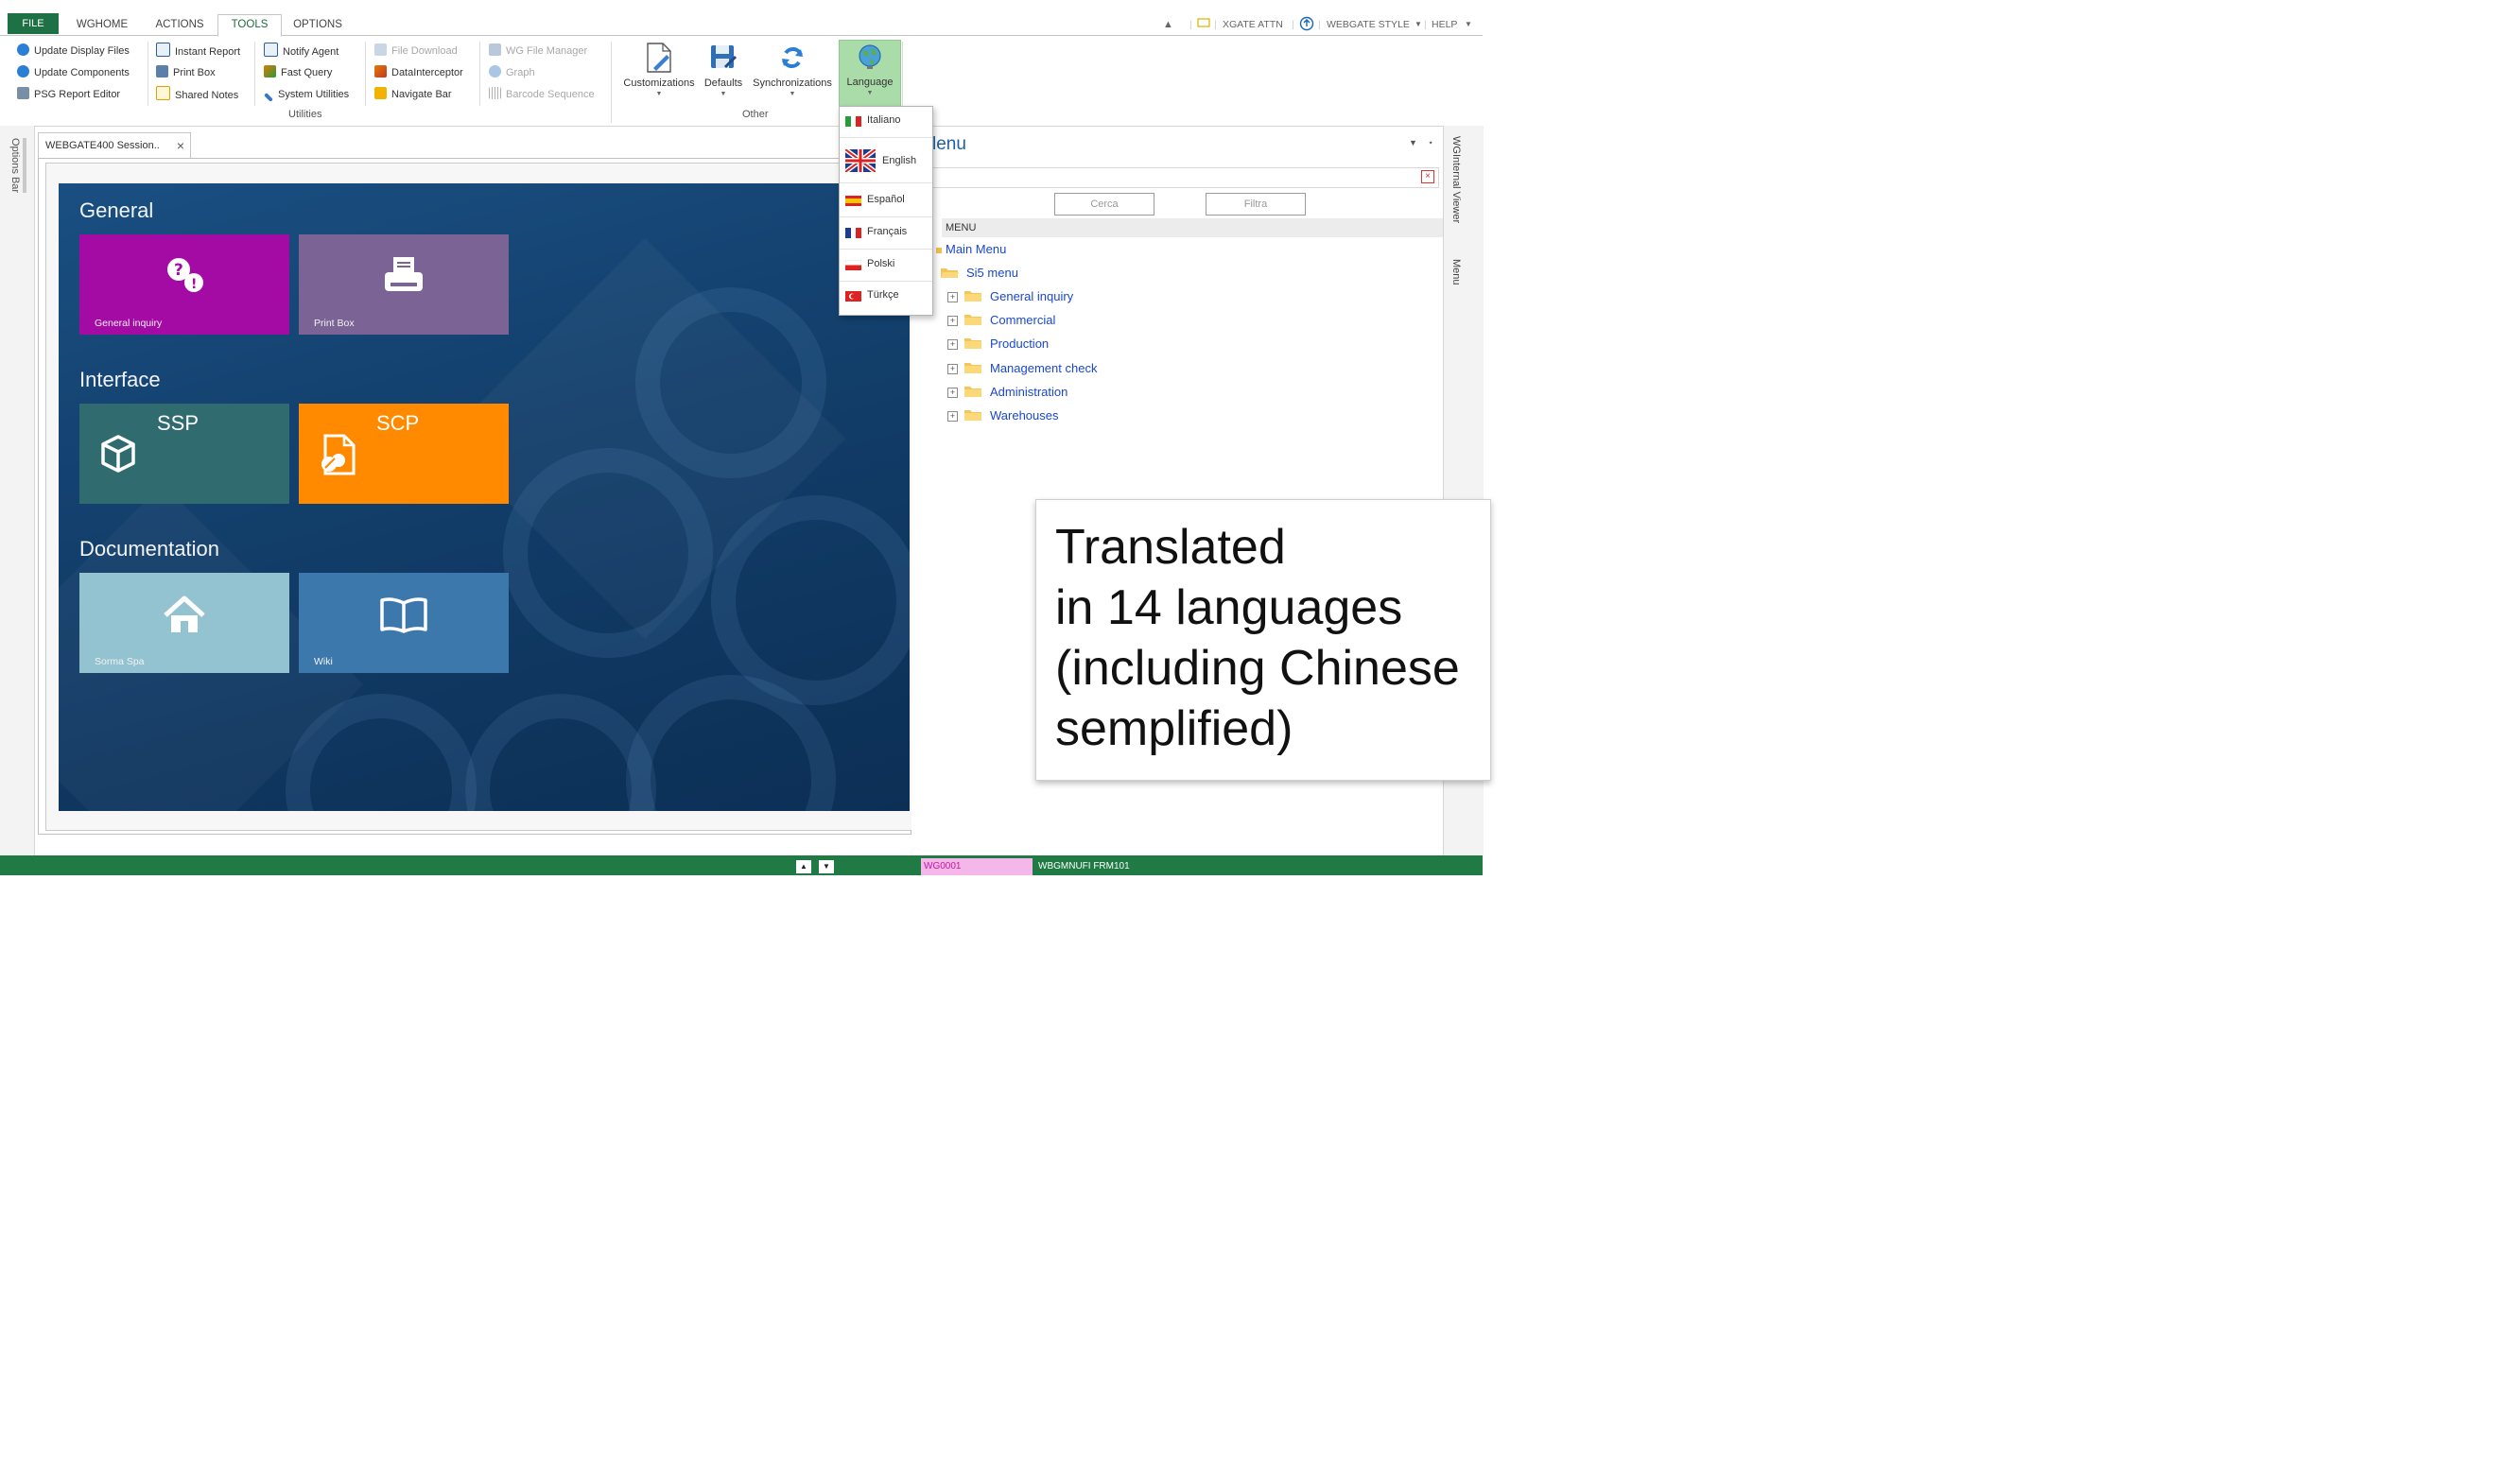 The width and height of the screenshot is (2517, 1484). Describe the element at coordinates (23, 71) in the screenshot. I see `refresh-icon` at that location.